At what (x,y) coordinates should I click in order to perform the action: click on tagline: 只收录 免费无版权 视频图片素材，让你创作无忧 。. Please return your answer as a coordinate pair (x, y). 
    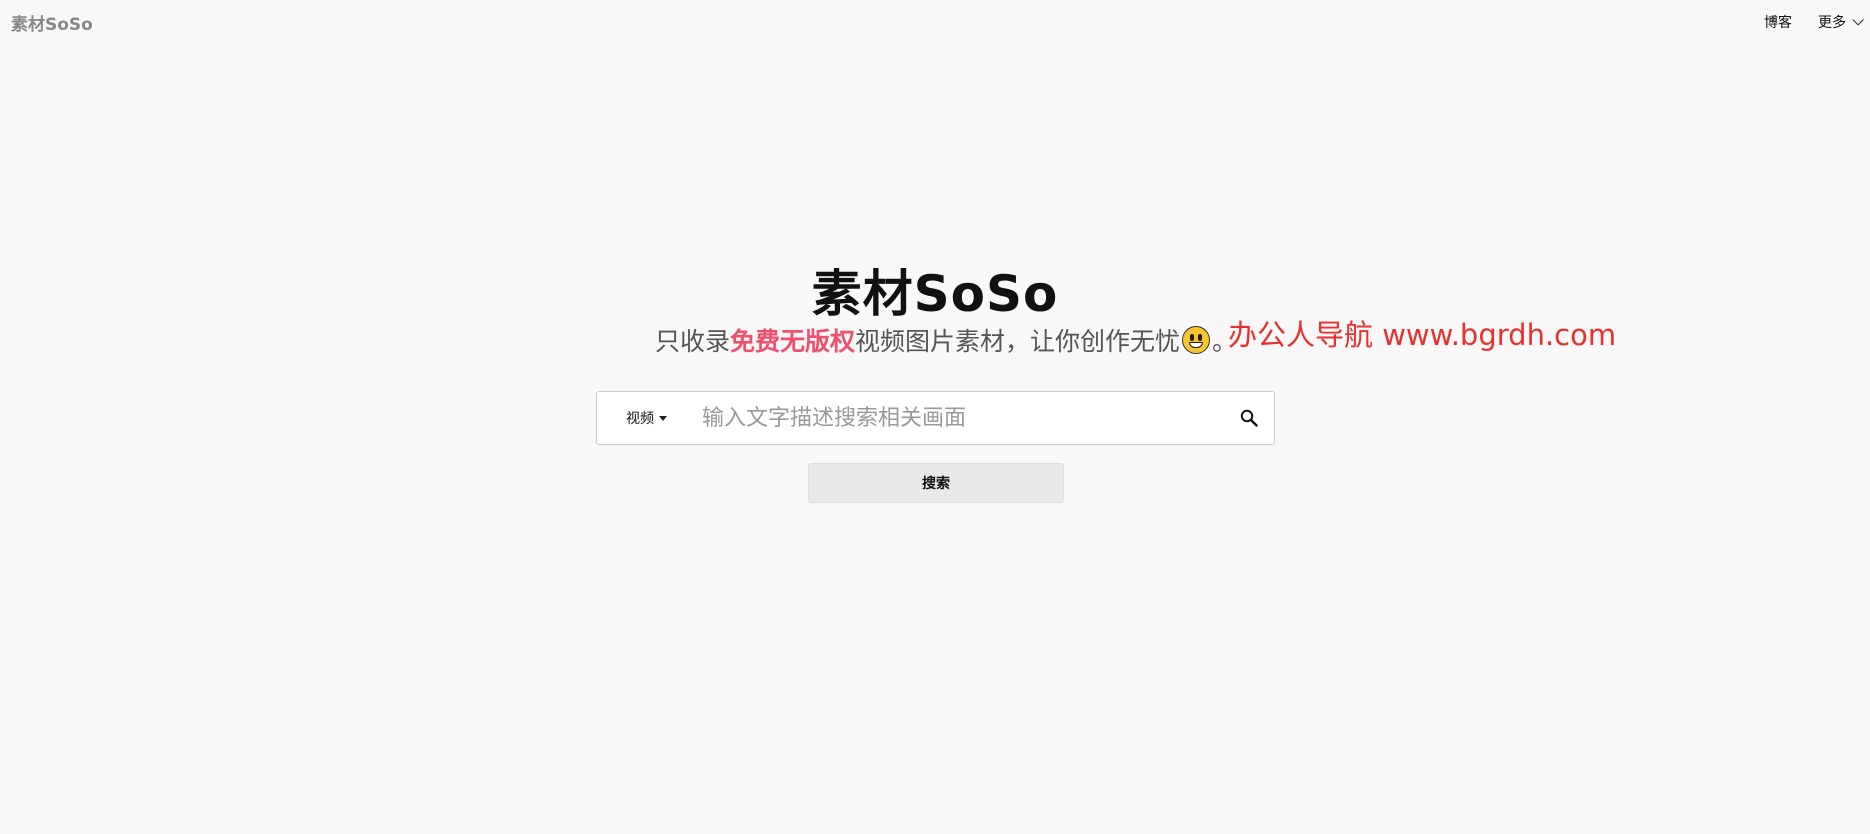
    Looking at the image, I should click on (946, 340).